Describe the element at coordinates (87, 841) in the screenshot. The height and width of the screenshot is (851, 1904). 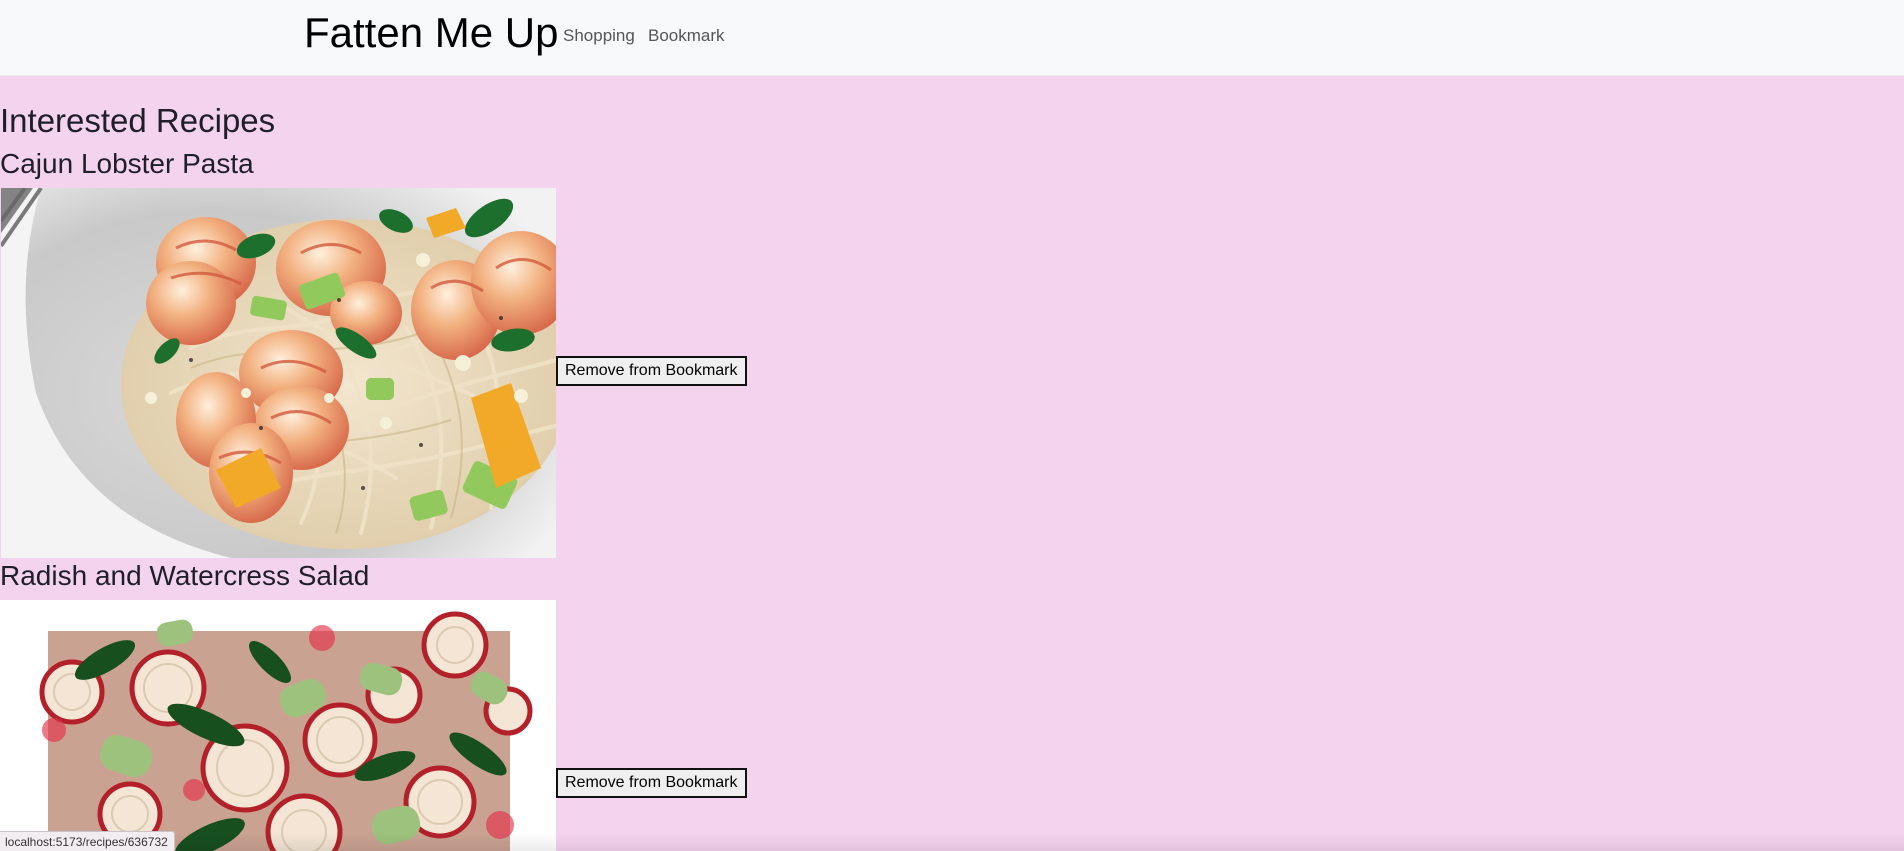
I see `browser-status-url: localhost:5173/recipes/636732` at that location.